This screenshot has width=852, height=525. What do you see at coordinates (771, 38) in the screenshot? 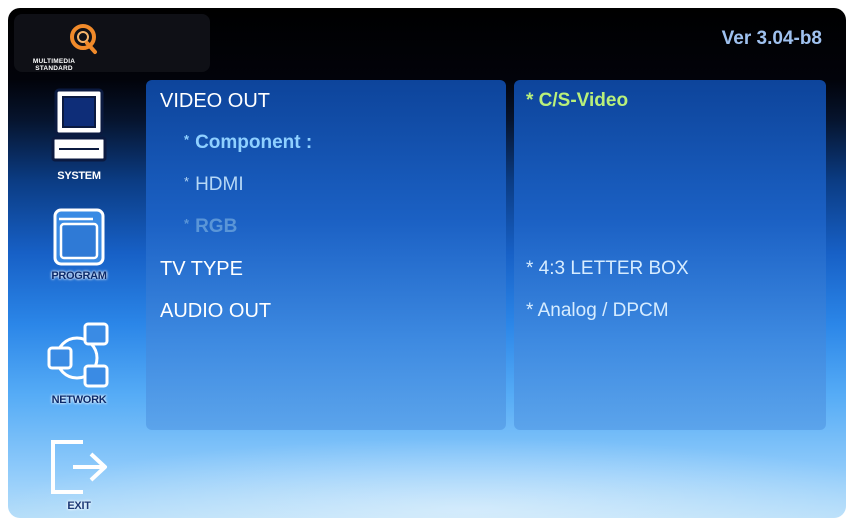
I see `version-label: Ver 3.04-b8` at bounding box center [771, 38].